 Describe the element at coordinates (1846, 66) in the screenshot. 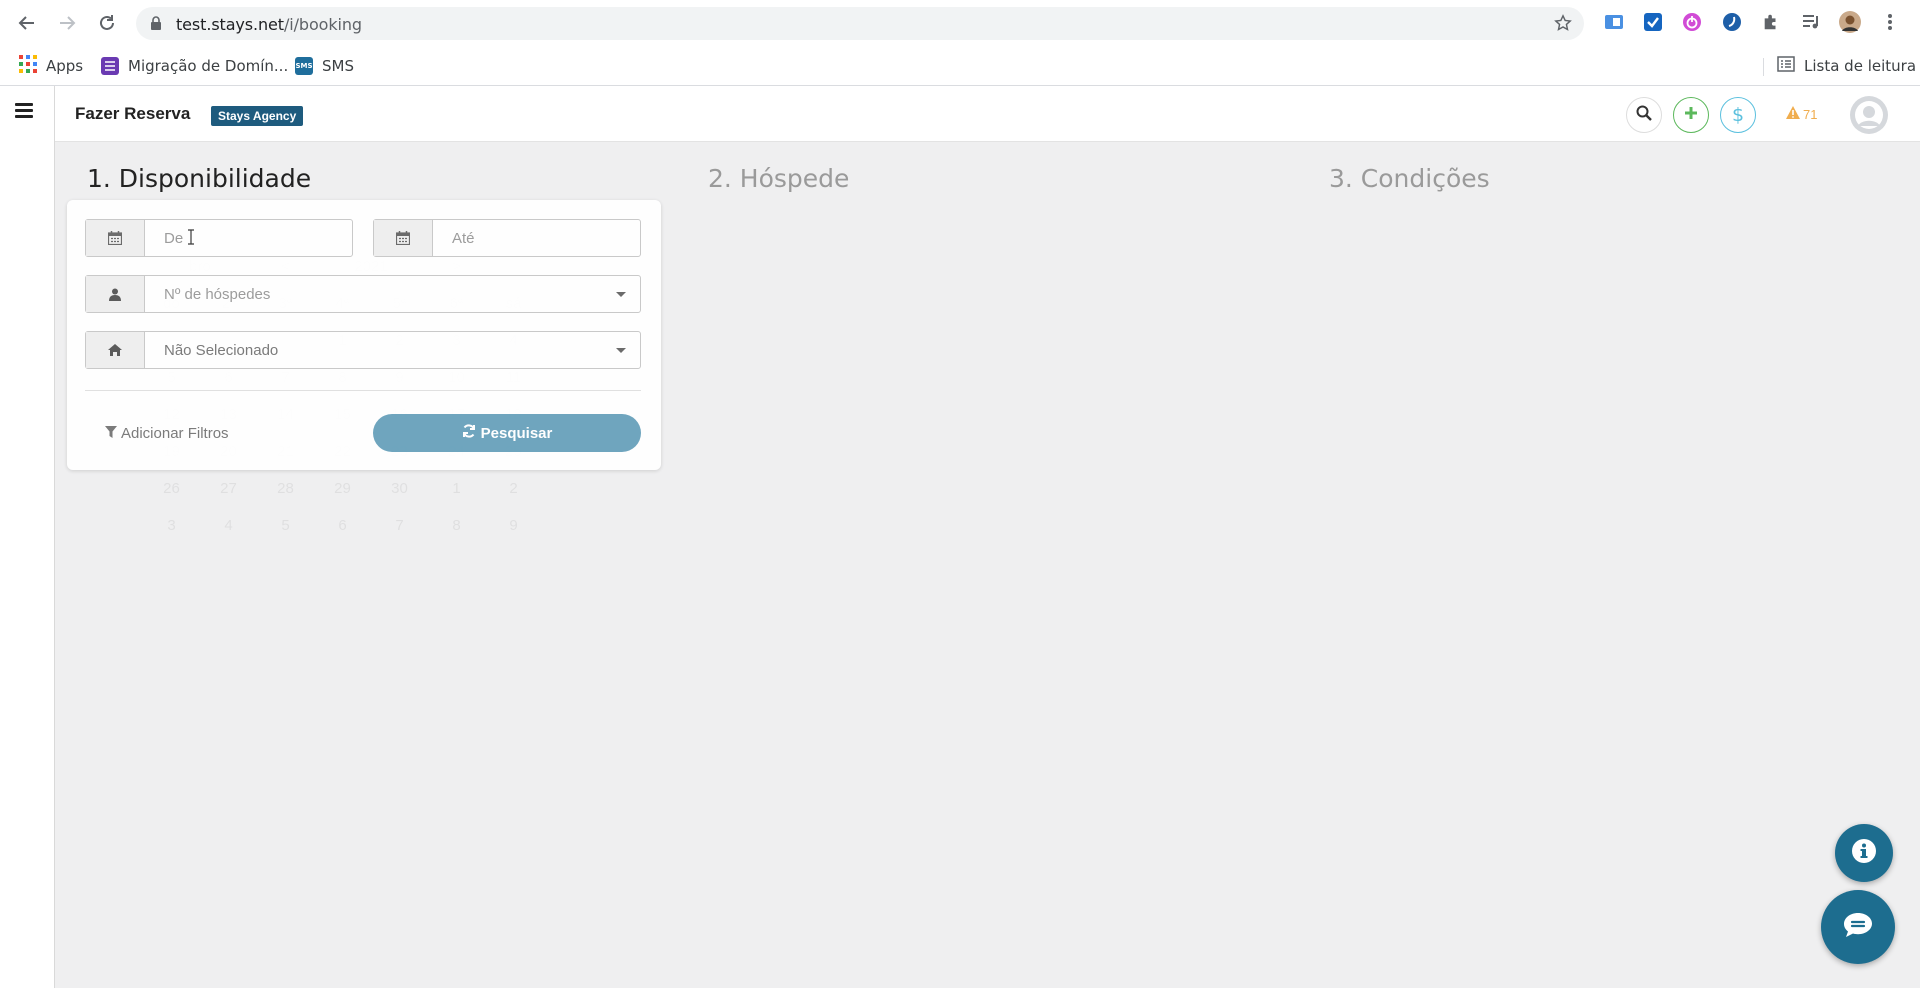

I see `reading-list: Lista de leitura` at that location.